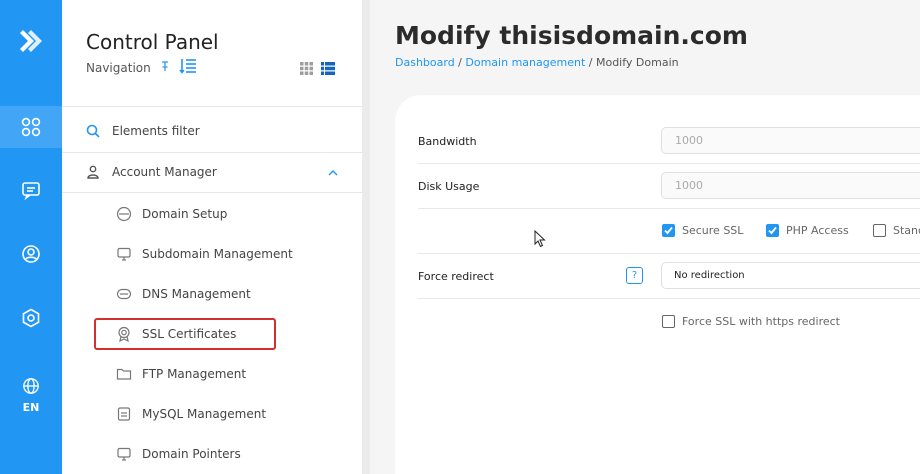  Describe the element at coordinates (31, 41) in the screenshot. I see `logo-icon` at that location.